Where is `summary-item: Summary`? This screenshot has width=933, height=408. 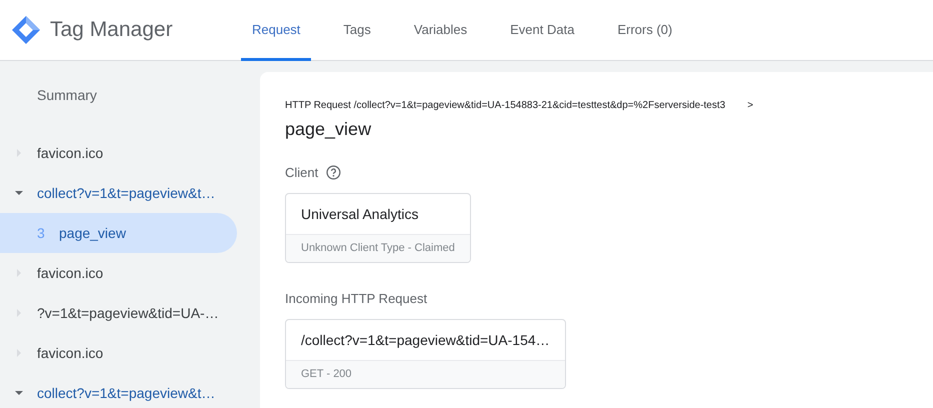
summary-item: Summary is located at coordinates (130, 95).